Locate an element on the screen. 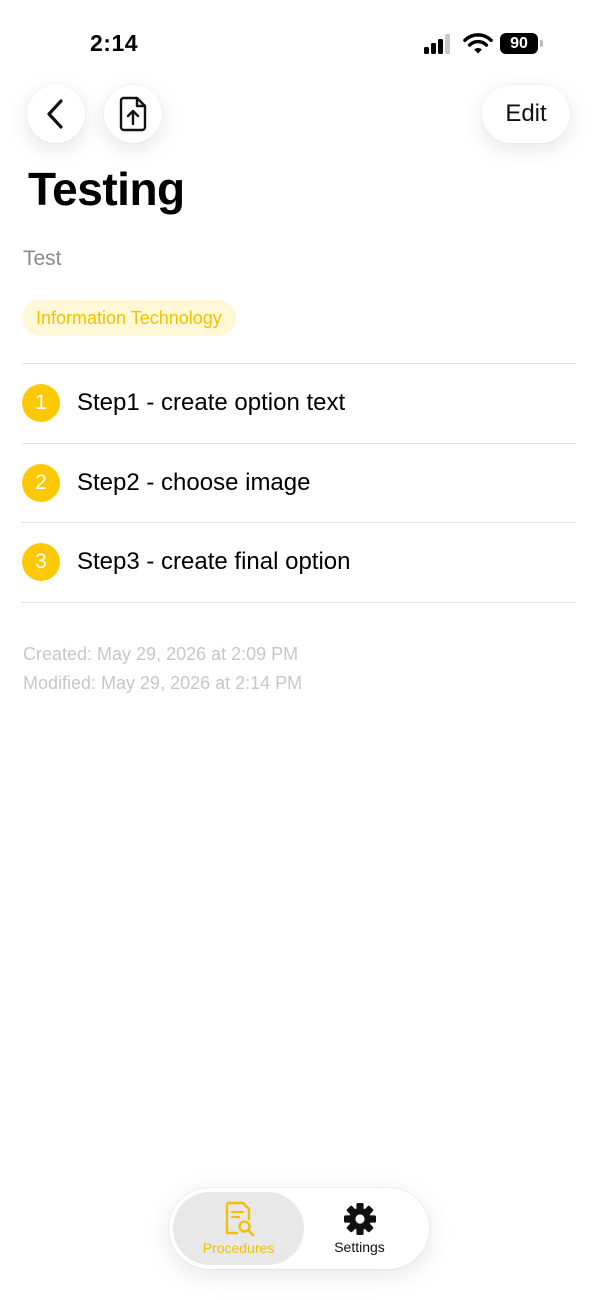  wifi-icon is located at coordinates (478, 43).